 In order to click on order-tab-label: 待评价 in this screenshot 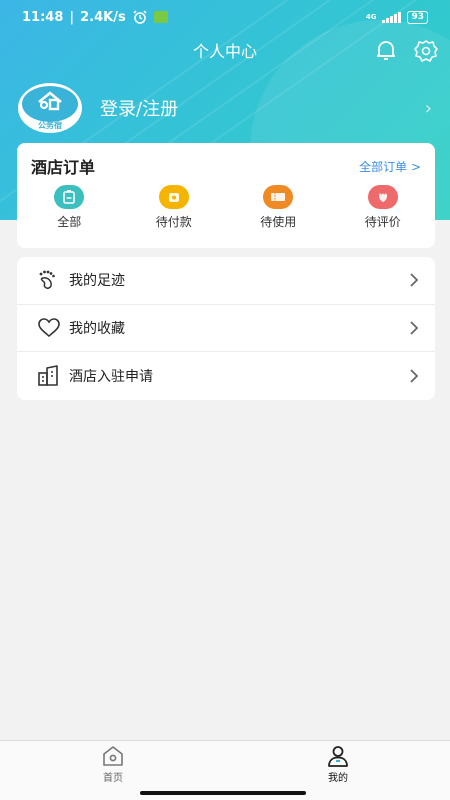, I will do `click(382, 222)`.